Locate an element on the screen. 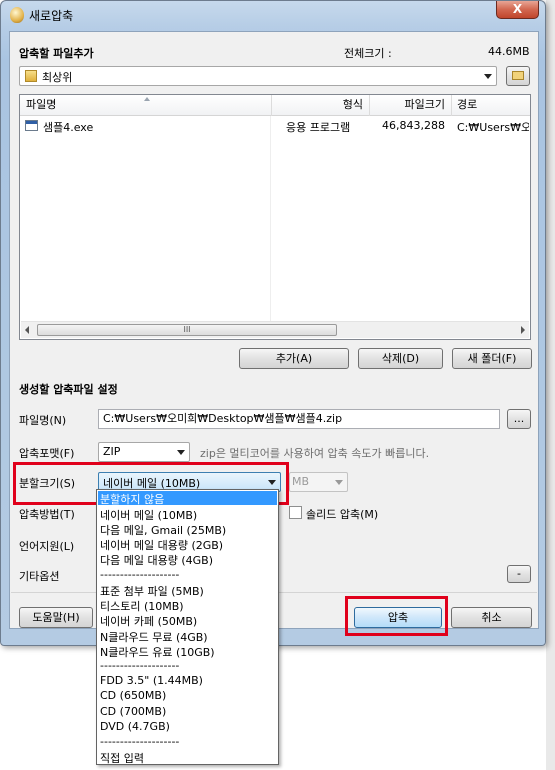 The width and height of the screenshot is (555, 770). folder-icon is located at coordinates (31, 76).